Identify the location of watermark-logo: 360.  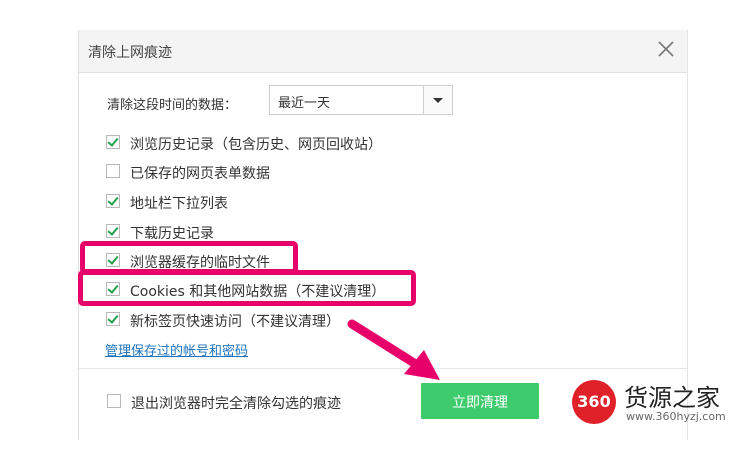
(594, 402).